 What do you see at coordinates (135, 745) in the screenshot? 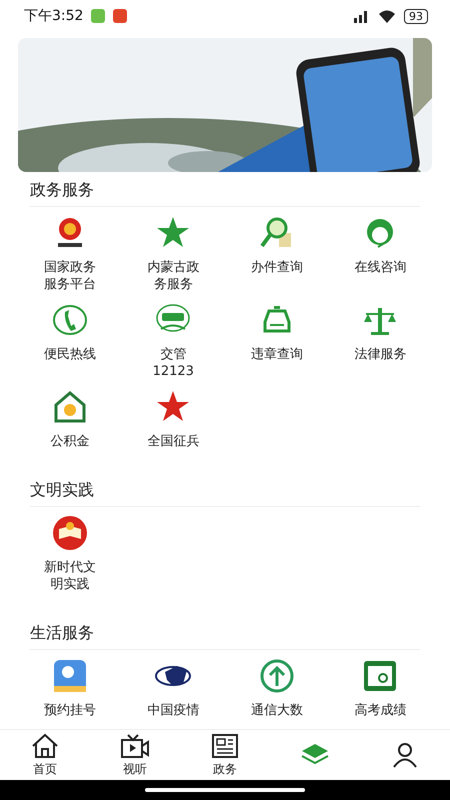
I see `video-camera-icon` at bounding box center [135, 745].